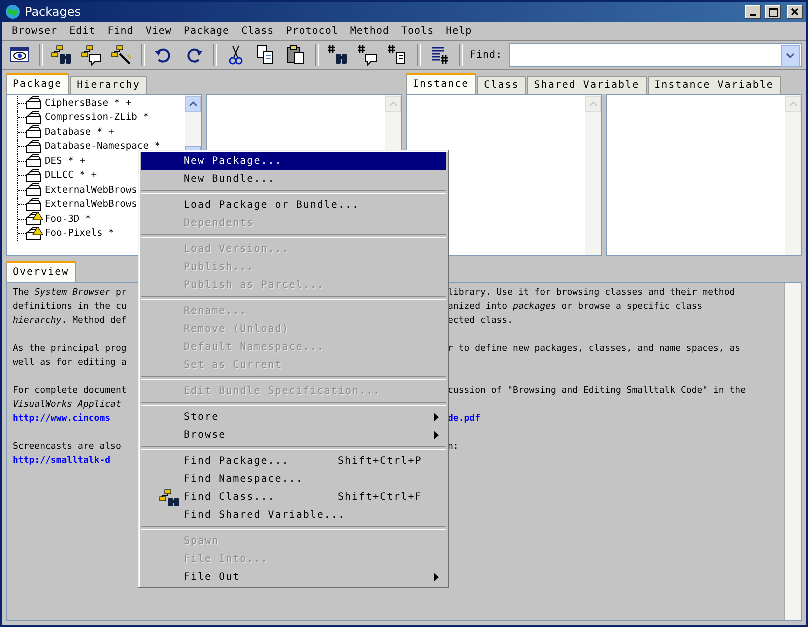 This screenshot has width=808, height=627. I want to click on close-button, so click(795, 12).